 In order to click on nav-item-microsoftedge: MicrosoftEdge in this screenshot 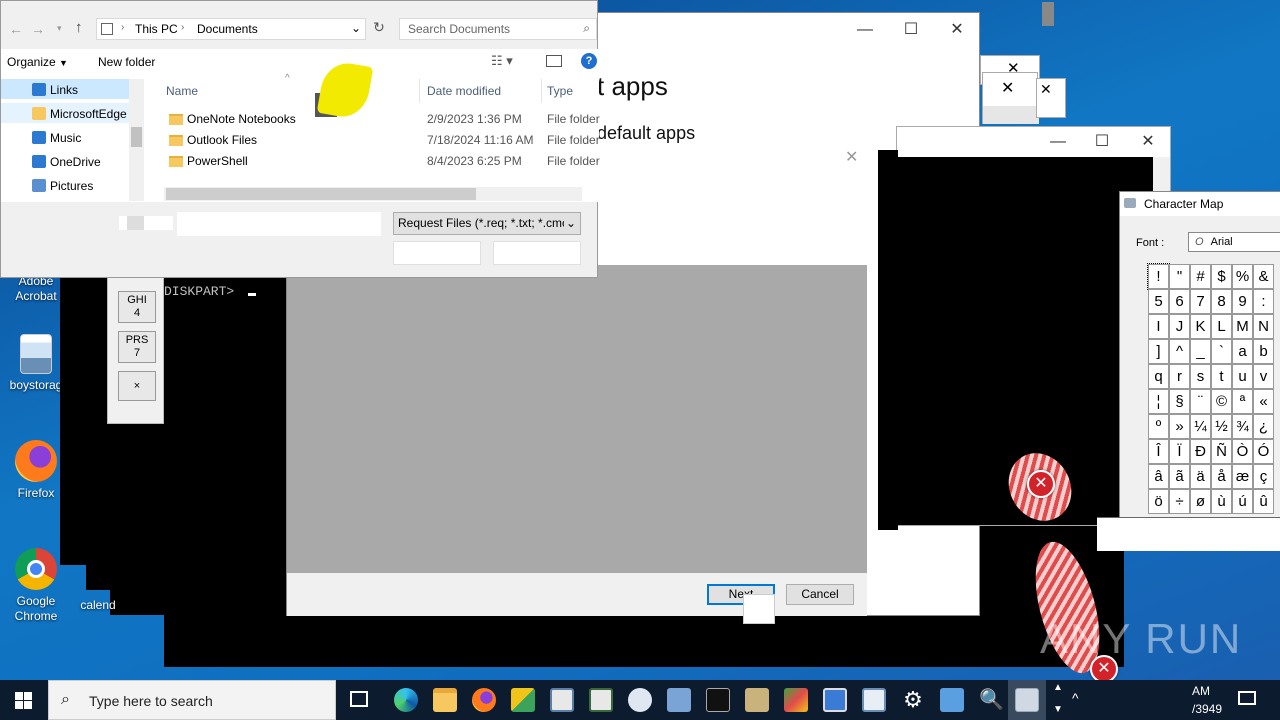, I will do `click(79, 114)`.